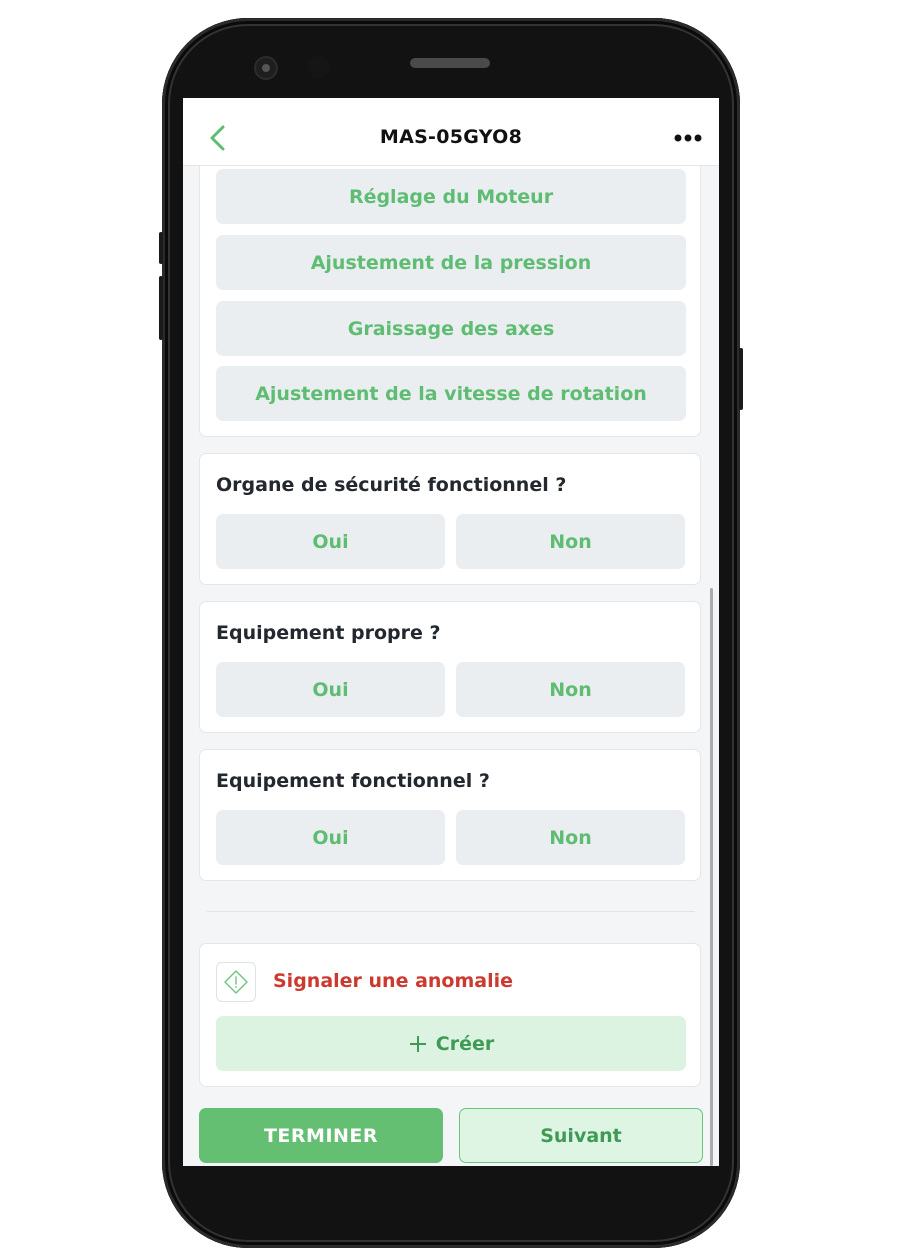 This screenshot has width=900, height=1250. I want to click on option-label: Ajustement de la vitesse de rotation, so click(451, 393).